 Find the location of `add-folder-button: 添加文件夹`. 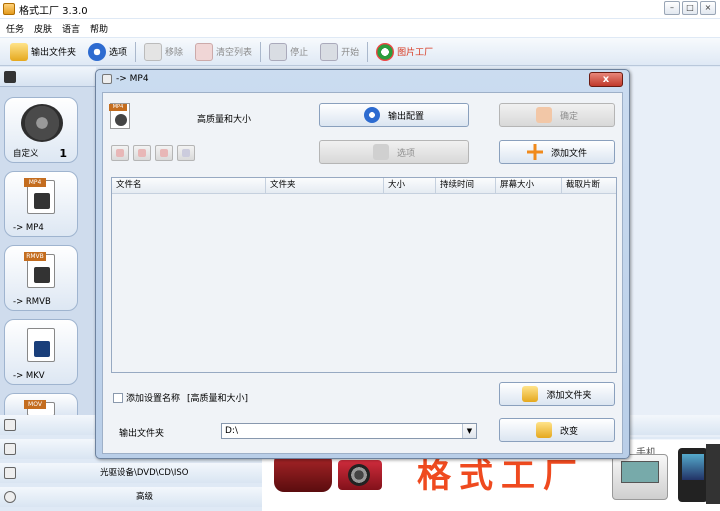

add-folder-button: 添加文件夹 is located at coordinates (557, 394).